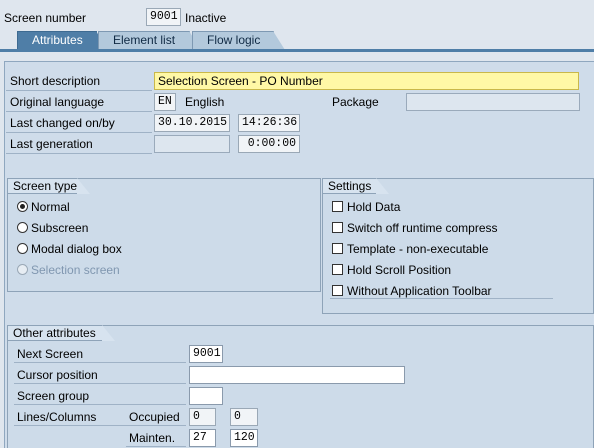 The image size is (594, 448). What do you see at coordinates (22, 206) in the screenshot?
I see `radio-normal` at bounding box center [22, 206].